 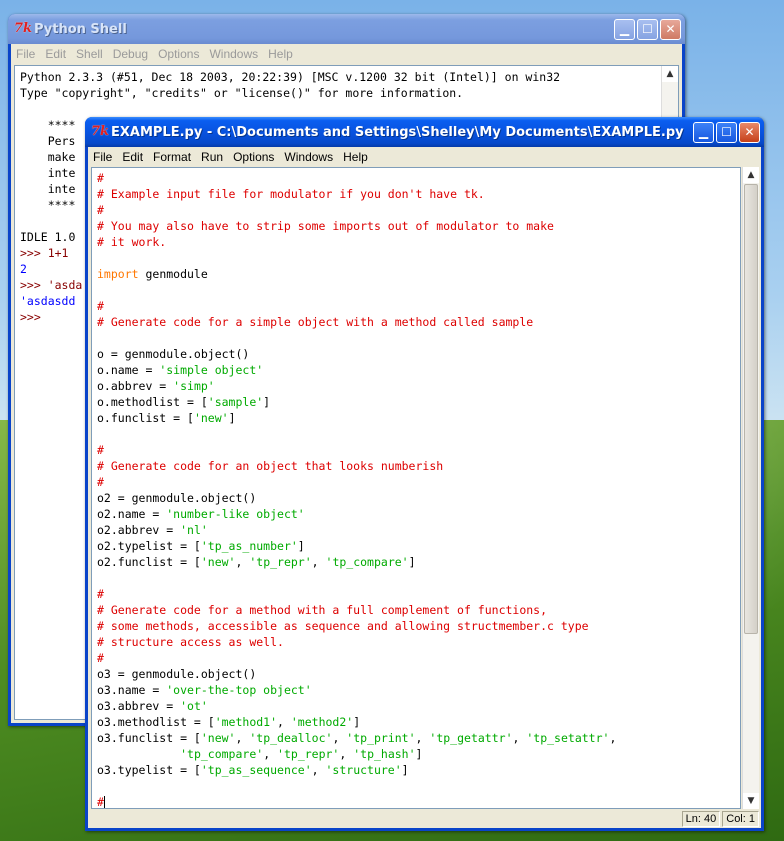 What do you see at coordinates (418, 674) in the screenshot?
I see `code-line: o3 = genmodule.object()` at bounding box center [418, 674].